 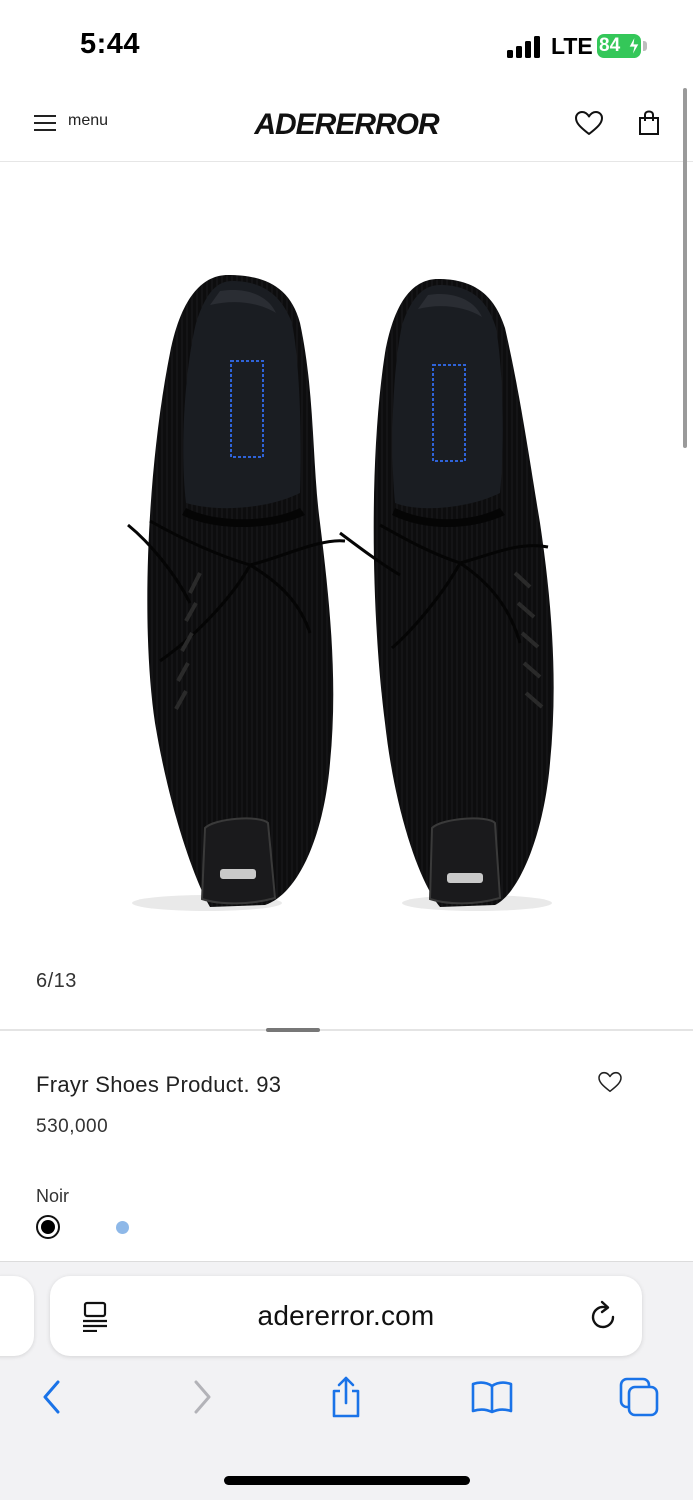 What do you see at coordinates (159, 1084) in the screenshot?
I see `product-name: Frayr Shoes Product. 93` at bounding box center [159, 1084].